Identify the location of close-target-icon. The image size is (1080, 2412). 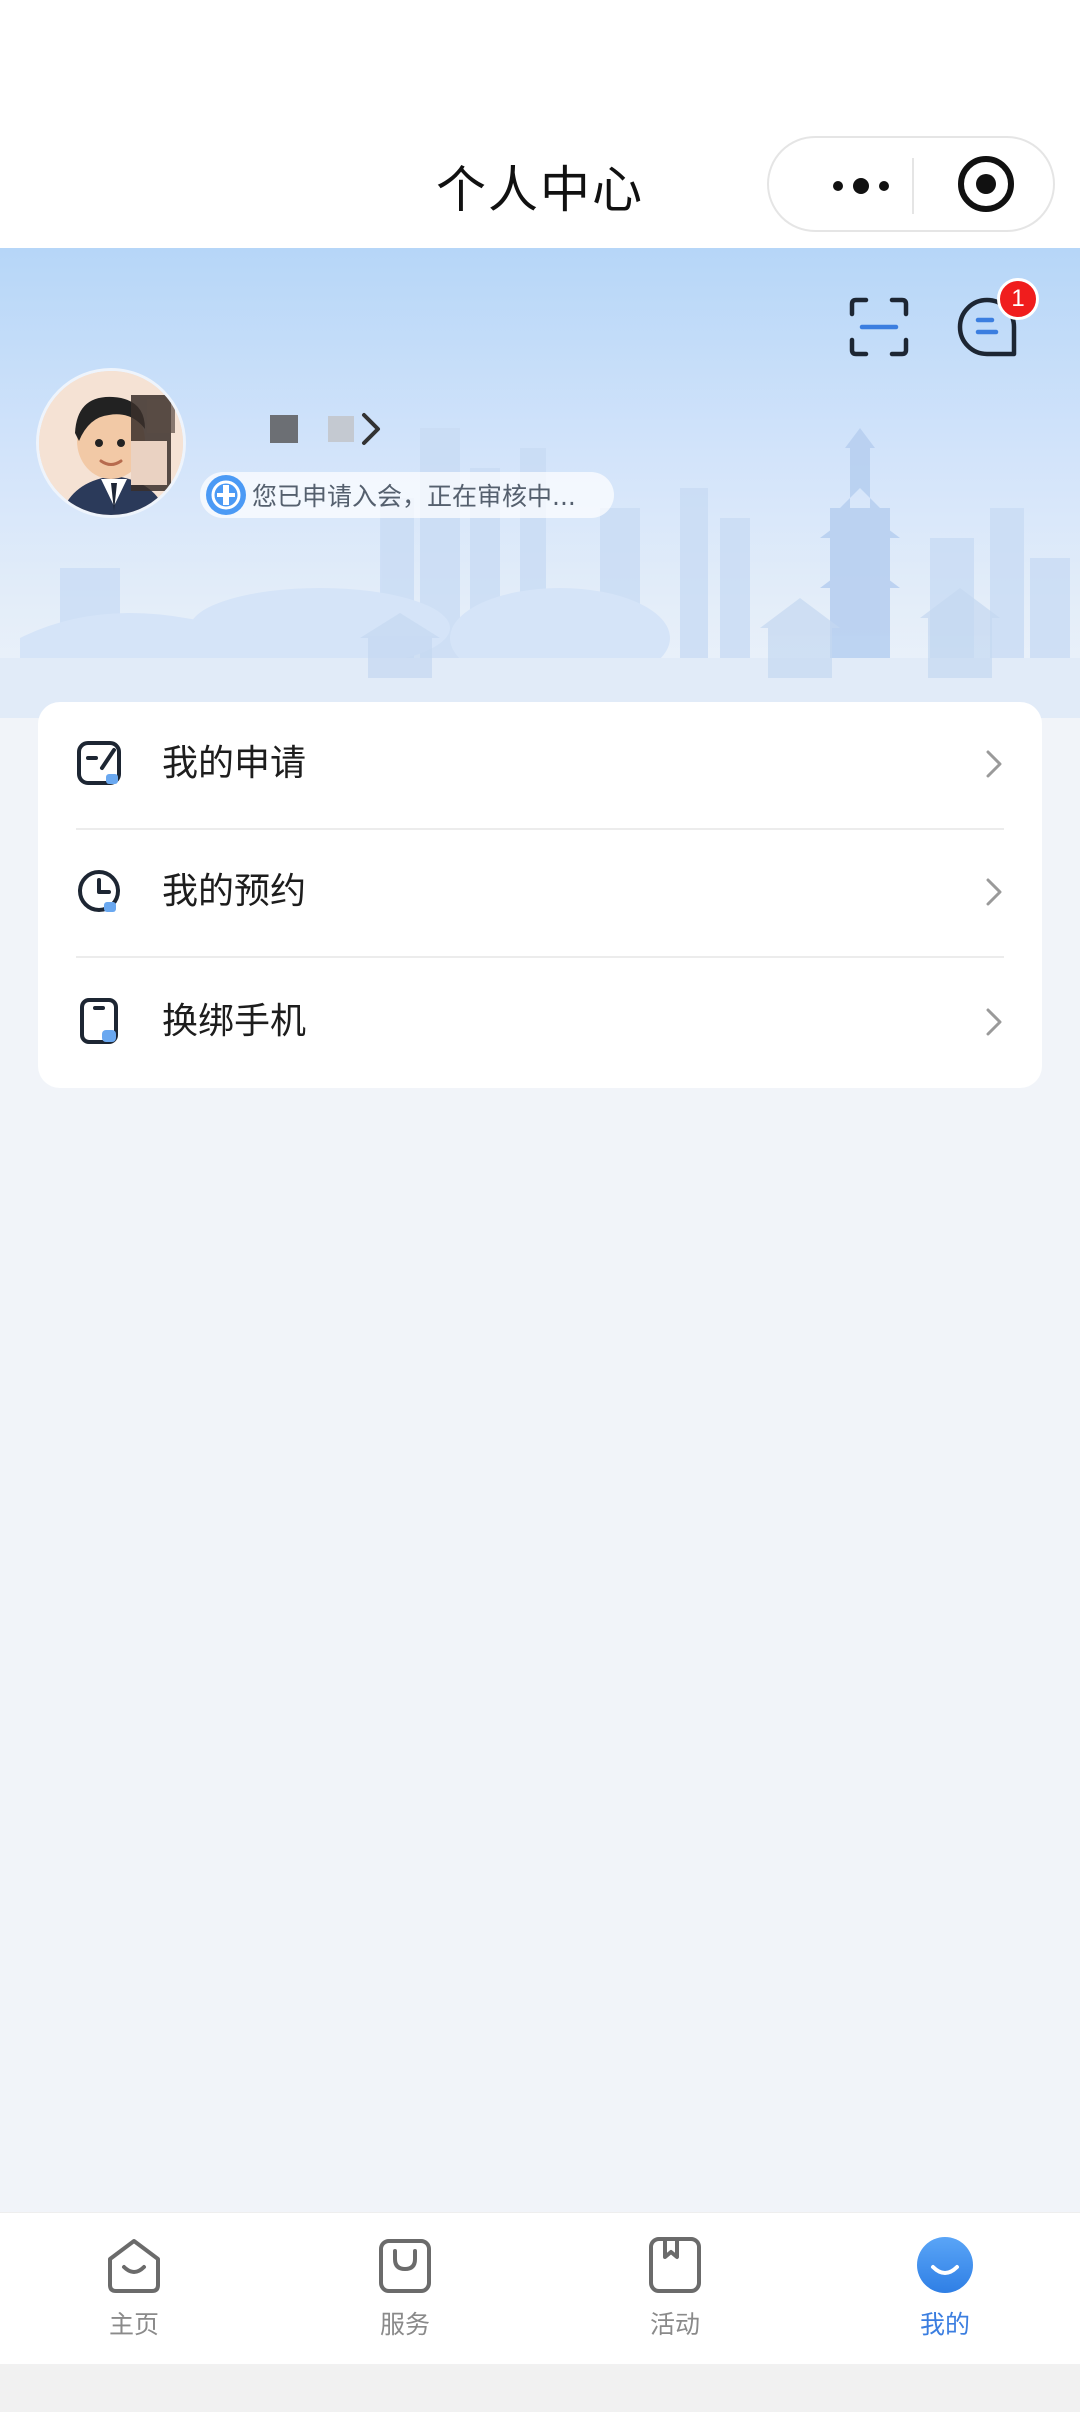
(986, 184).